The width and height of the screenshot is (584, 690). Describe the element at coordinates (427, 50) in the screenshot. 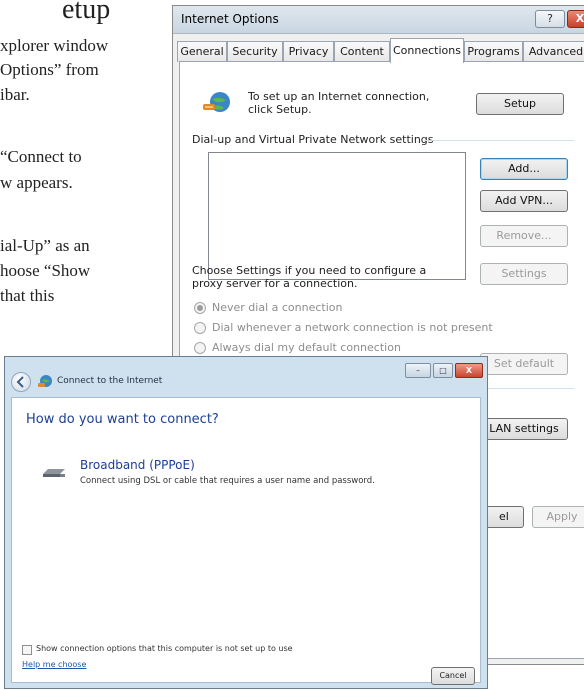

I see `tab-connections: Connections` at that location.